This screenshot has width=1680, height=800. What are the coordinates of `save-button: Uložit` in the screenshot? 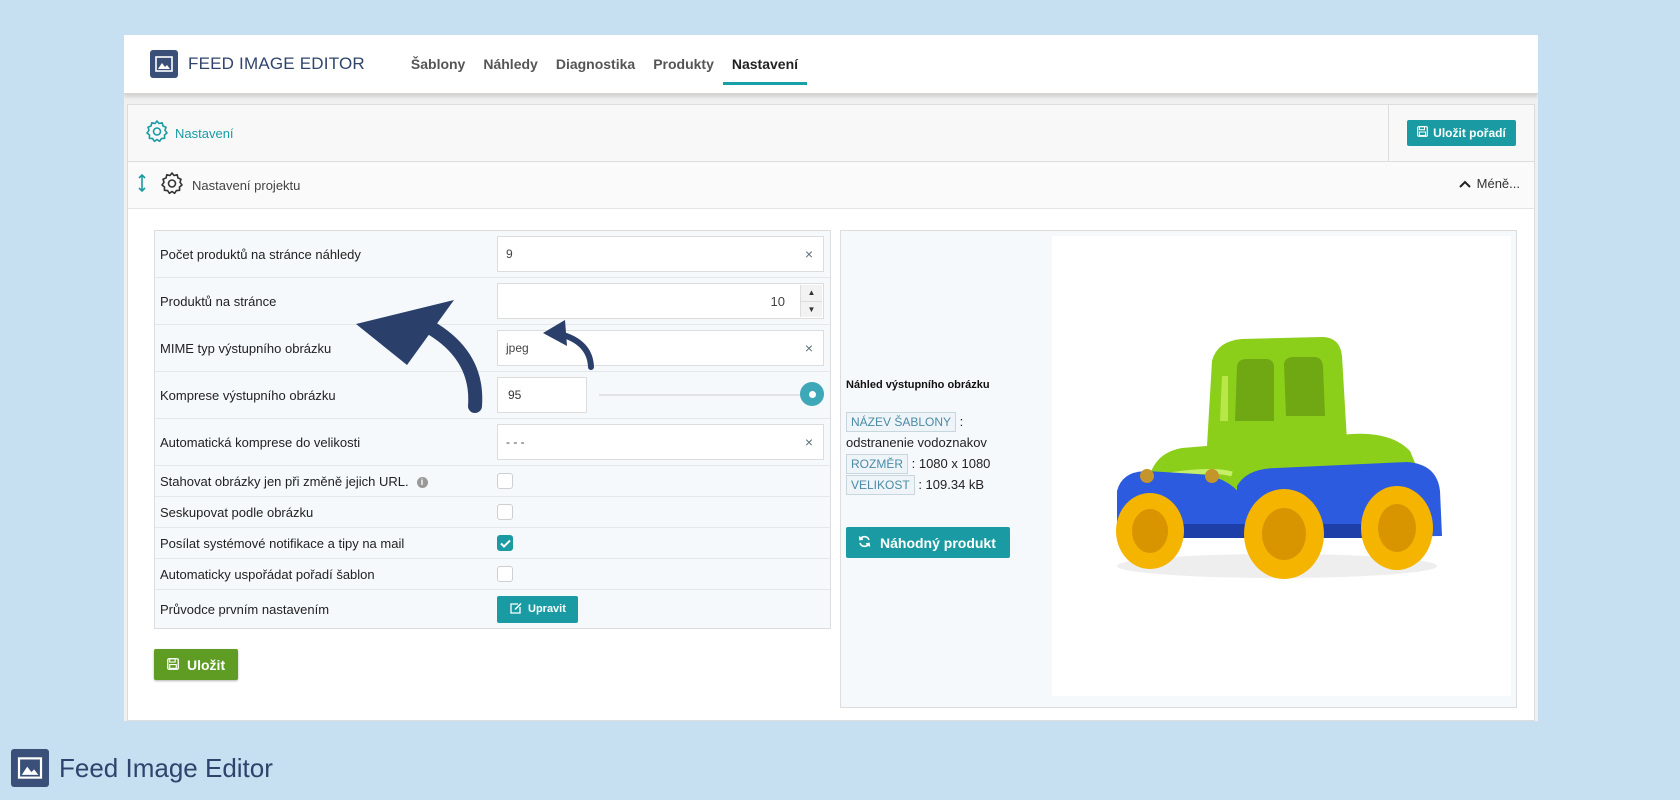 It's located at (196, 664).